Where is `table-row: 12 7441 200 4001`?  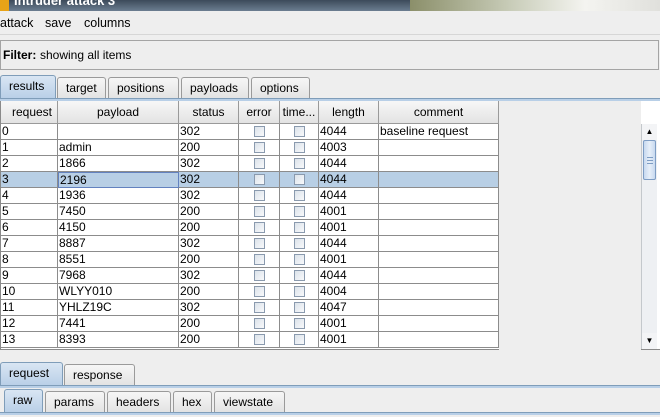
table-row: 12 7441 200 4001 is located at coordinates (250, 324).